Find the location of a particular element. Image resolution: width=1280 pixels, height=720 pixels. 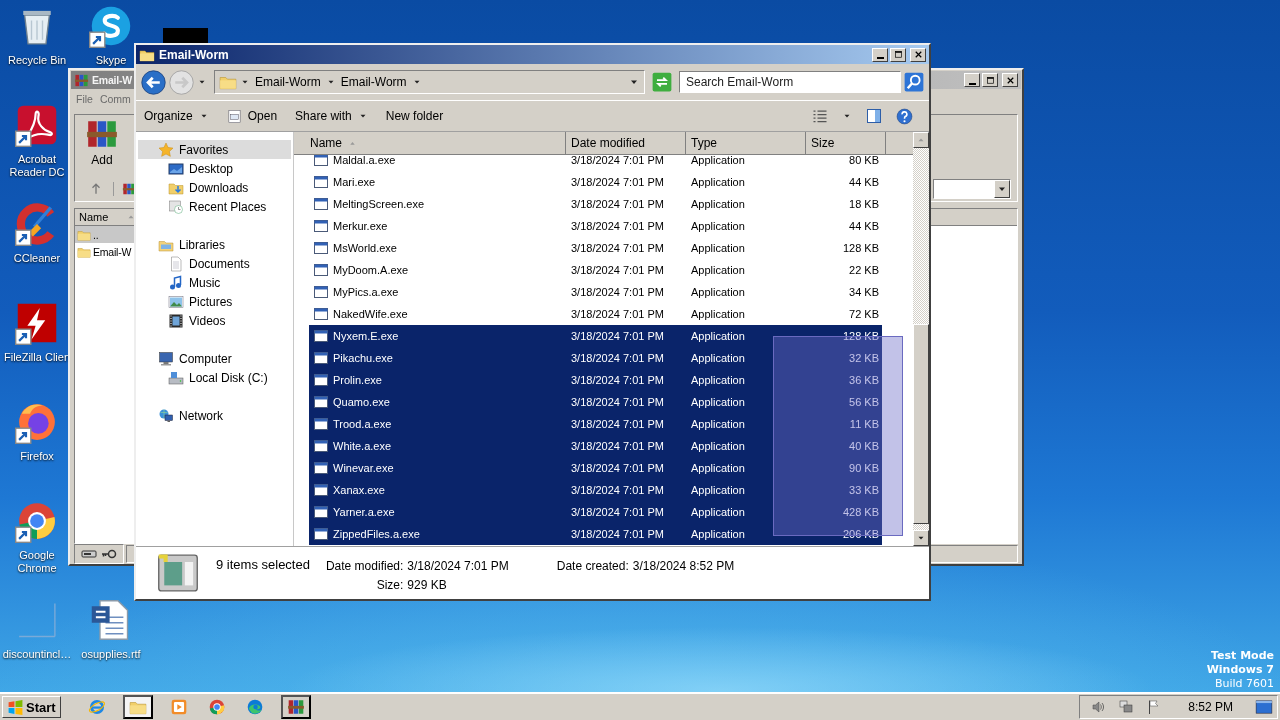

nav-item: Libraries is located at coordinates (214, 244).